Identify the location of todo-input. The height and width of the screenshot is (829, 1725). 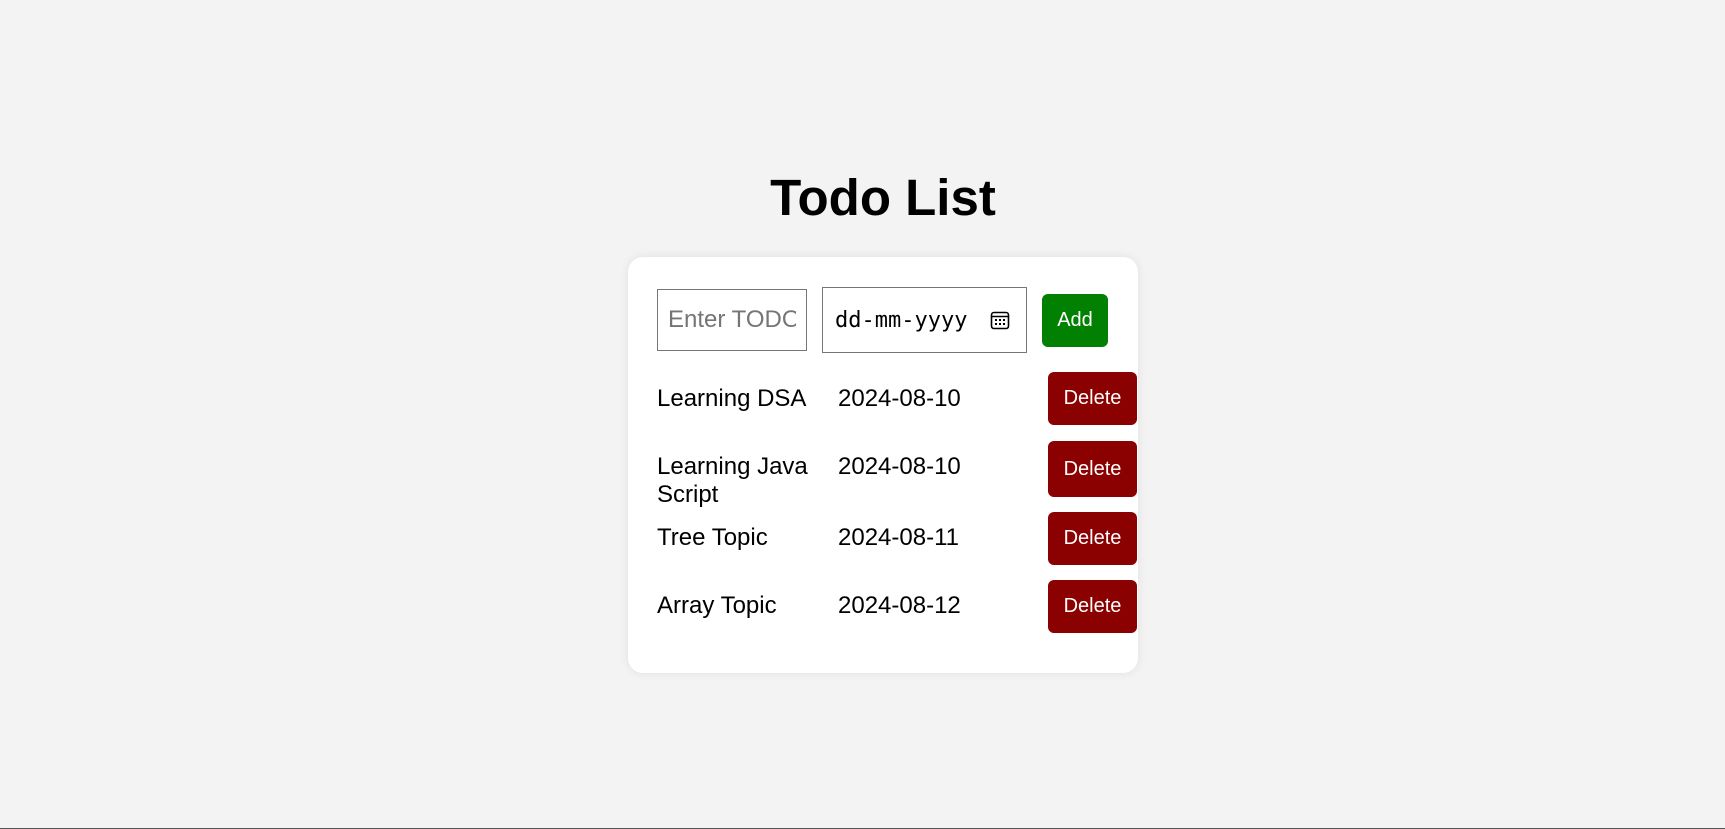
(732, 320).